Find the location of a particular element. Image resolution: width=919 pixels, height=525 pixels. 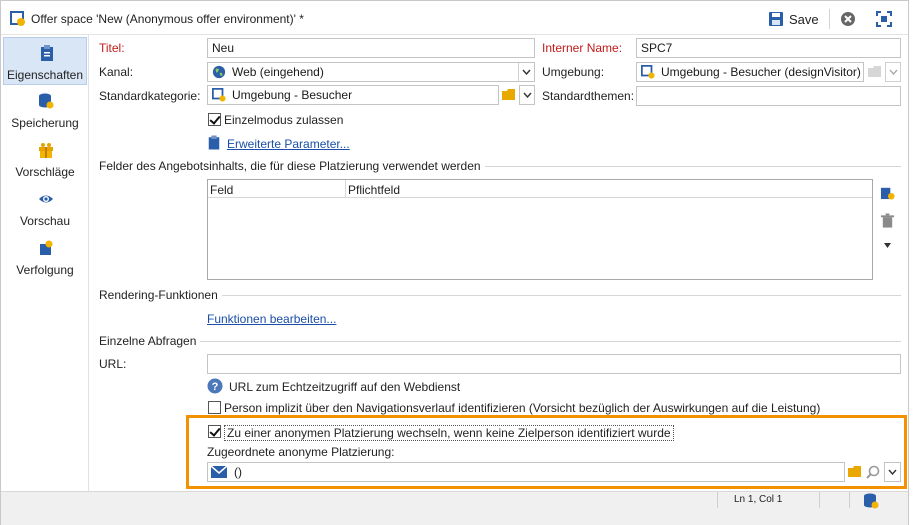

standardkategorie-label: Standardkategorie: is located at coordinates (150, 96).